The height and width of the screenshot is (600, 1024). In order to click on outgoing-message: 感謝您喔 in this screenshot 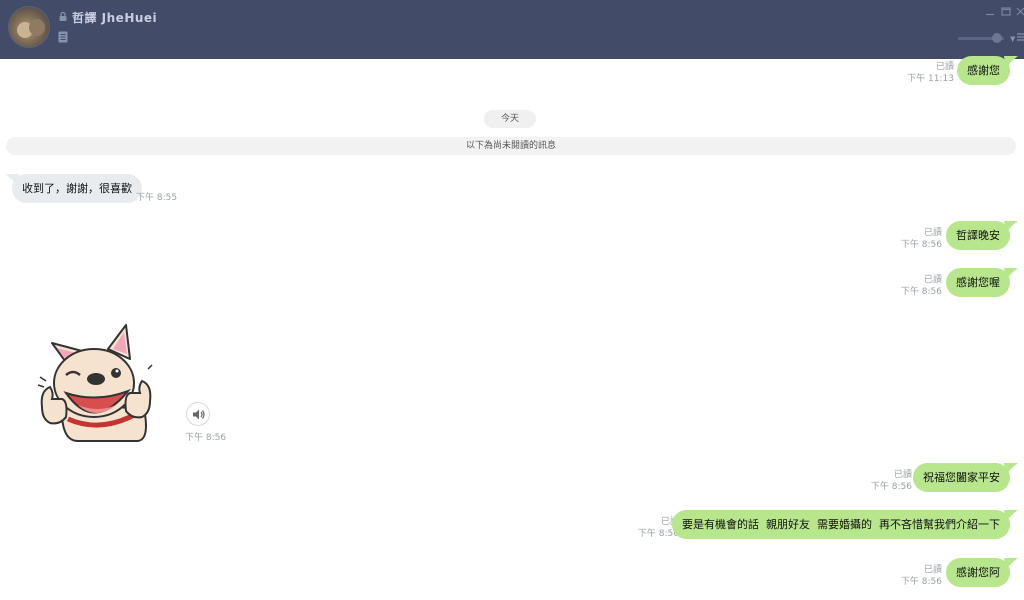, I will do `click(982, 282)`.